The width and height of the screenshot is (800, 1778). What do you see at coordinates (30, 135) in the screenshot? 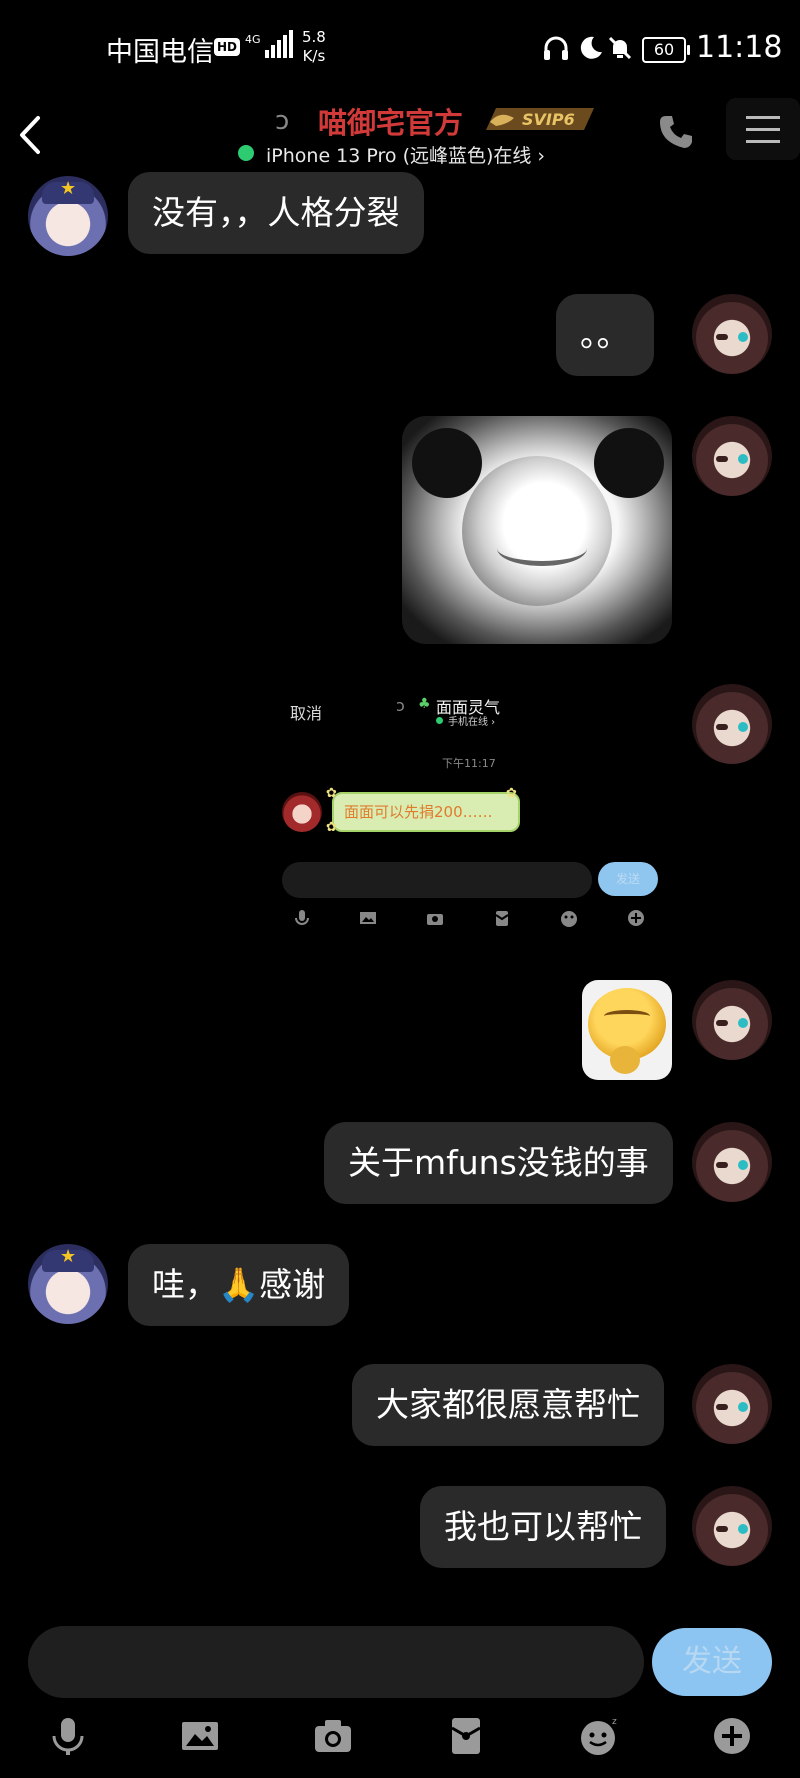
I see `back-icon` at bounding box center [30, 135].